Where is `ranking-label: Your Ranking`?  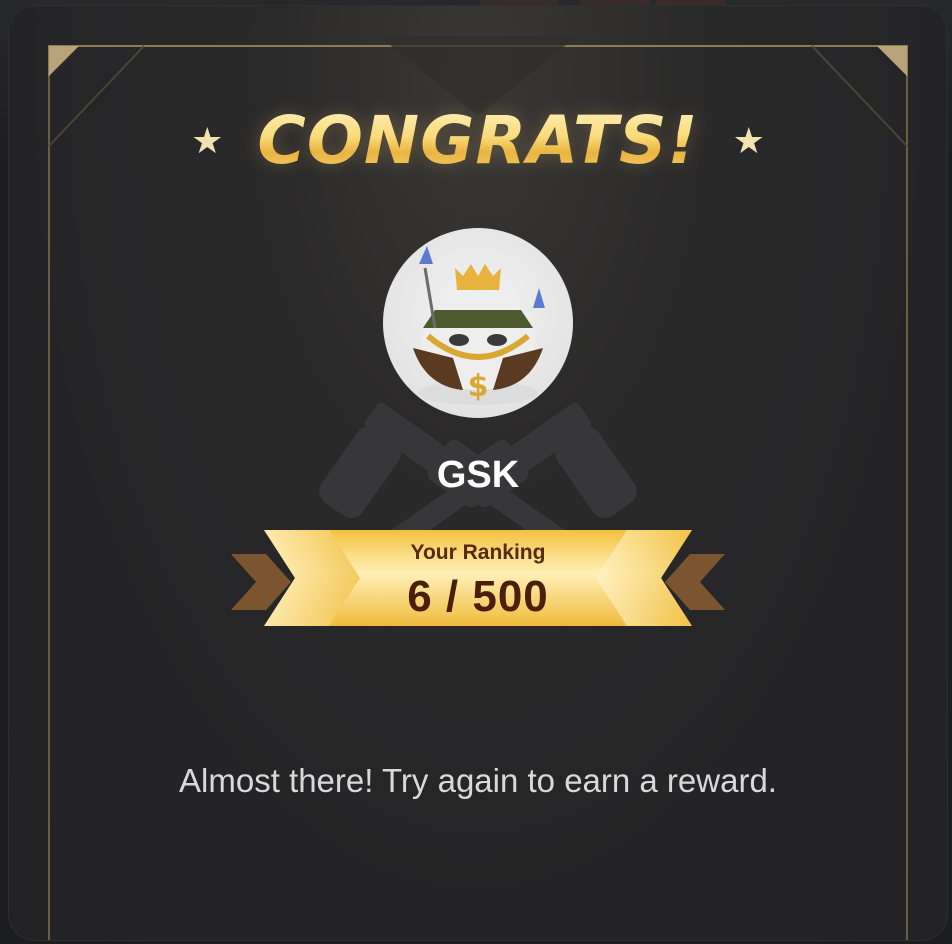
ranking-label: Your Ranking is located at coordinates (478, 552).